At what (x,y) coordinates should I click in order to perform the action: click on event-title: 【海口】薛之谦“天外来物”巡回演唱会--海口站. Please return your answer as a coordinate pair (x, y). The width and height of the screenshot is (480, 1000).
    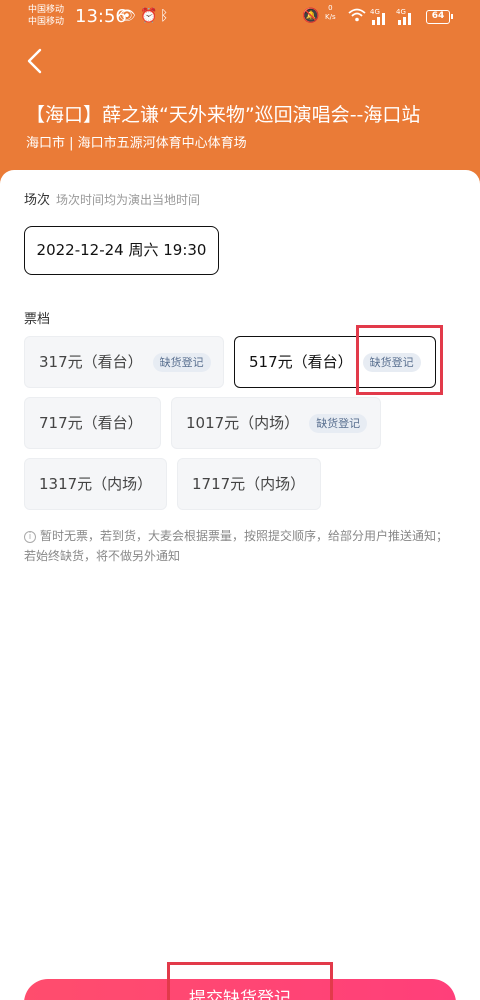
    Looking at the image, I should click on (223, 115).